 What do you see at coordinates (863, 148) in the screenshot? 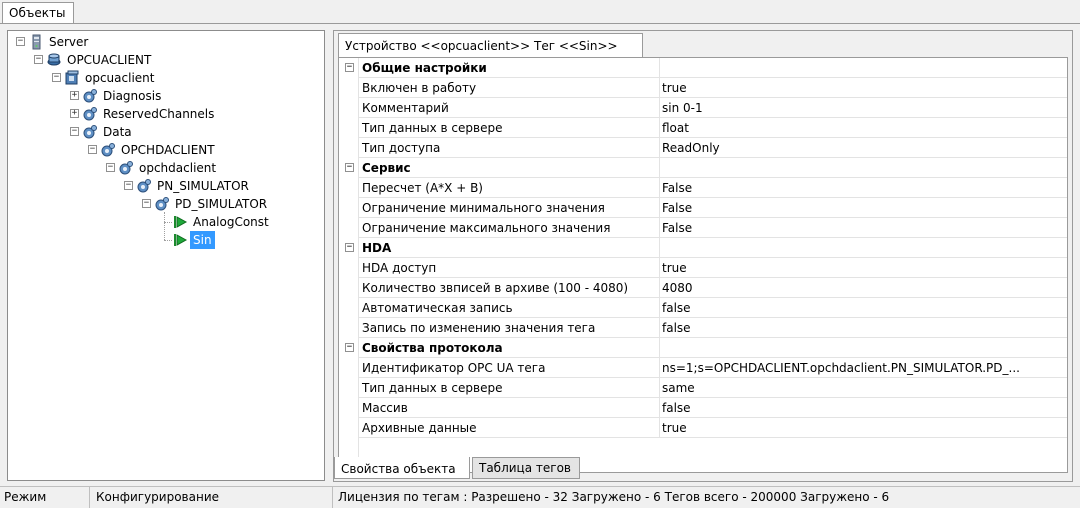
I see `property-value: ReadOnly` at bounding box center [863, 148].